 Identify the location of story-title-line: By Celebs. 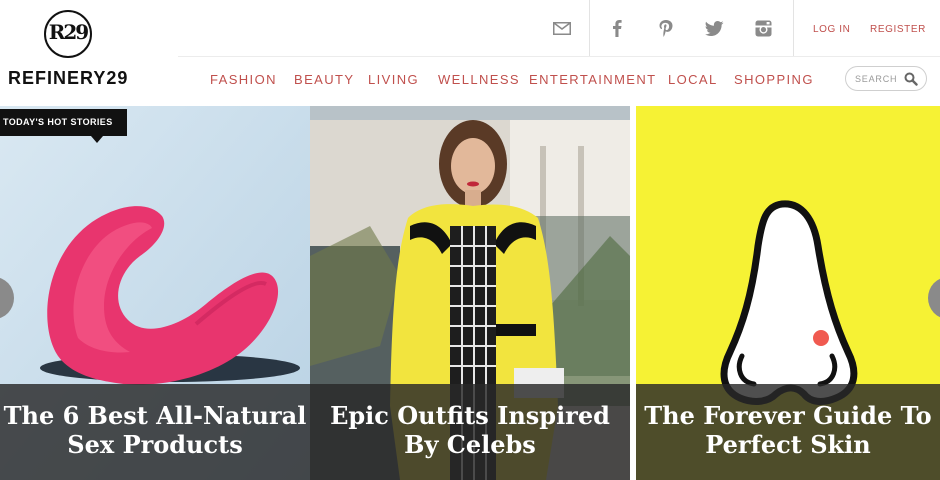
(470, 444).